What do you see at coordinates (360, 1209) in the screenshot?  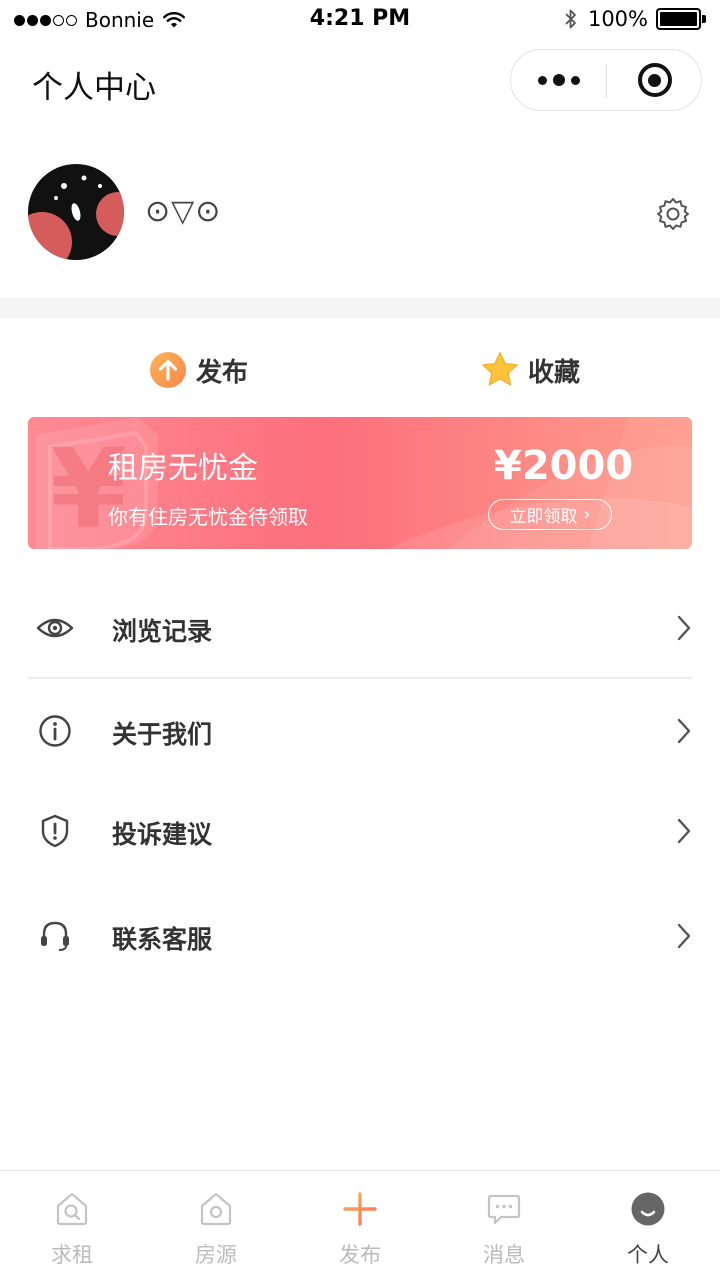 I see `plus-icon` at bounding box center [360, 1209].